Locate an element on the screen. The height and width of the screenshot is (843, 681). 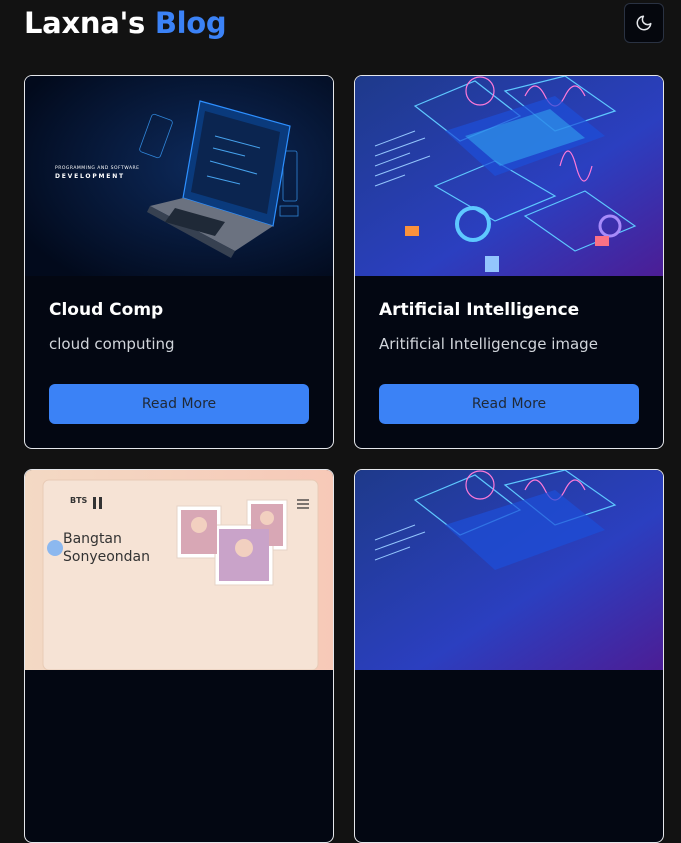
image-caption: PROGRAMMING AND SOFTWARE DEVELOPMENT is located at coordinates (97, 173).